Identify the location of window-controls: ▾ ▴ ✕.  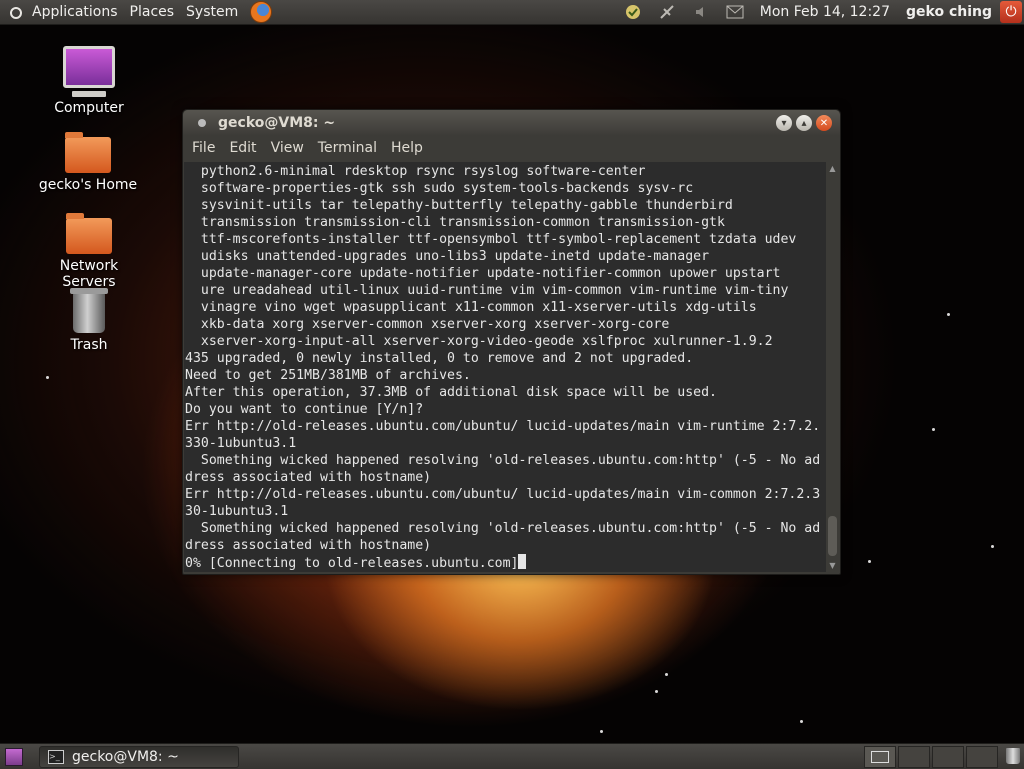
(802, 123).